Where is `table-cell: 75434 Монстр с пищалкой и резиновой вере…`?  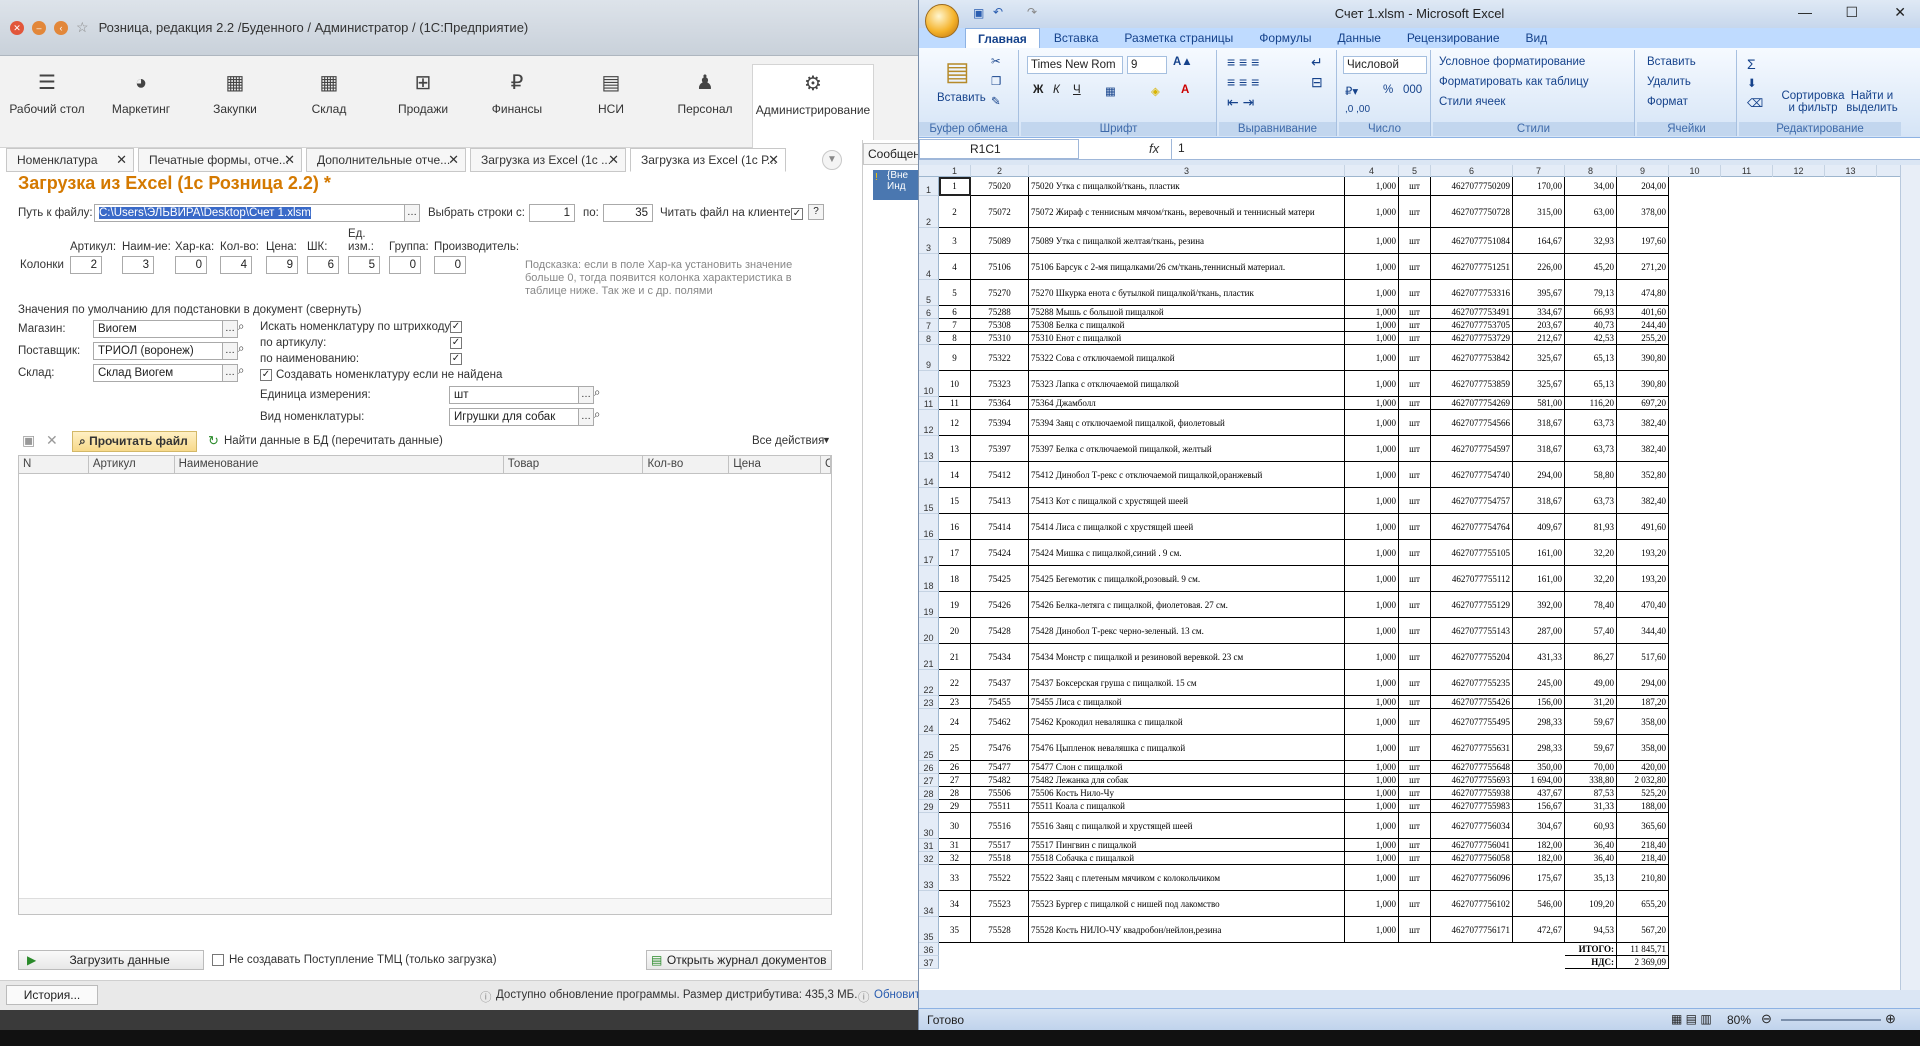 table-cell: 75434 Монстр с пищалкой и резиновой вере… is located at coordinates (1187, 657).